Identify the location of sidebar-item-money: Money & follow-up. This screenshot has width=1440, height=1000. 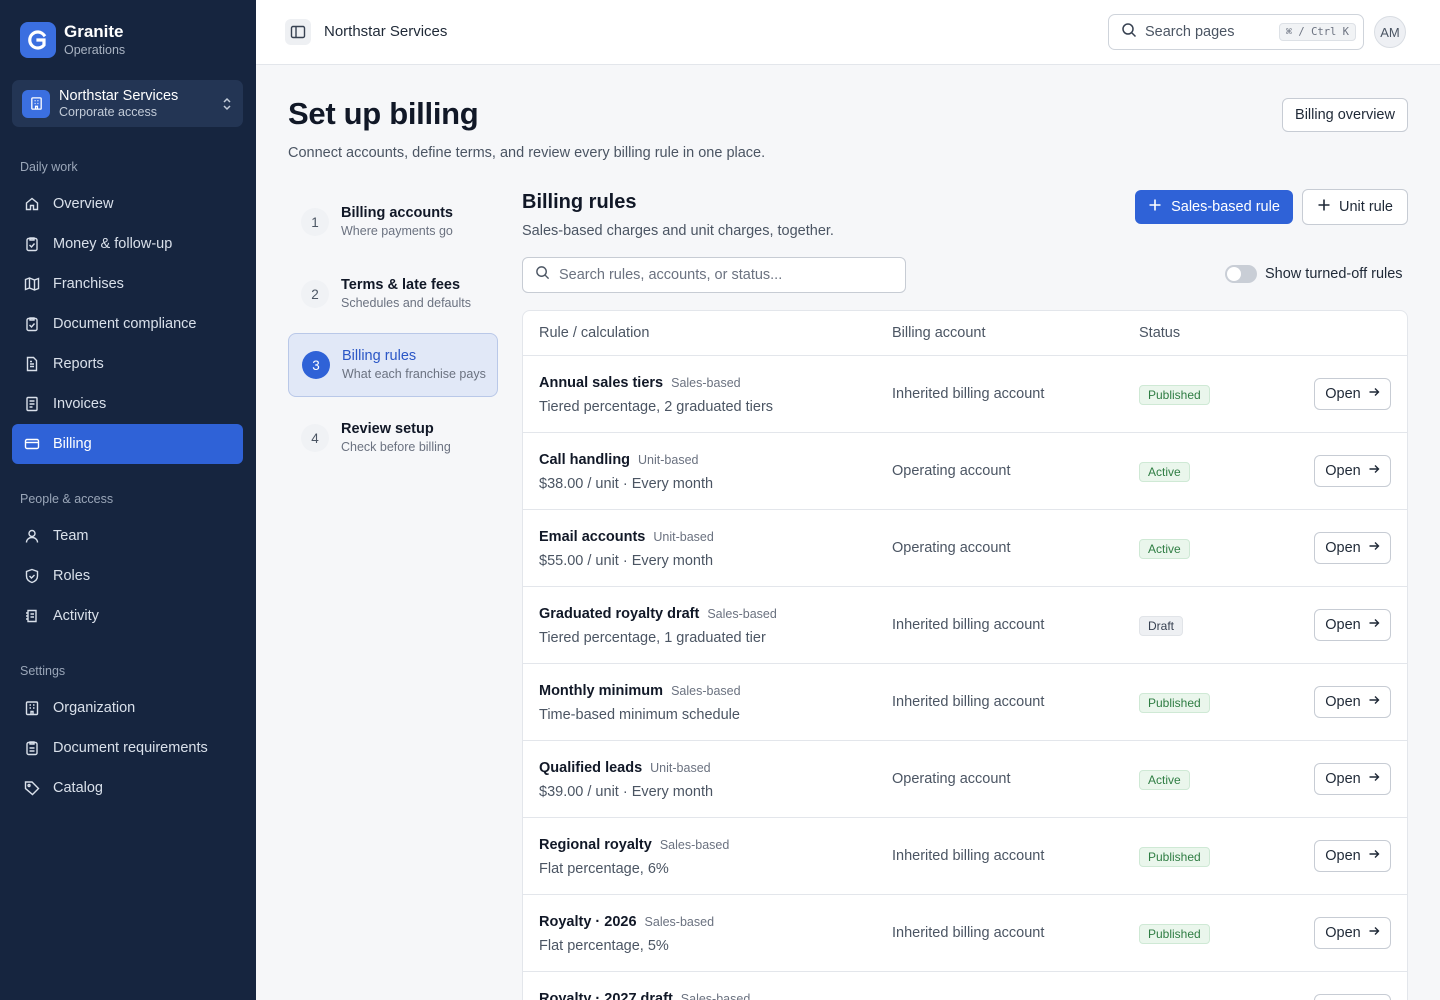
(127, 244).